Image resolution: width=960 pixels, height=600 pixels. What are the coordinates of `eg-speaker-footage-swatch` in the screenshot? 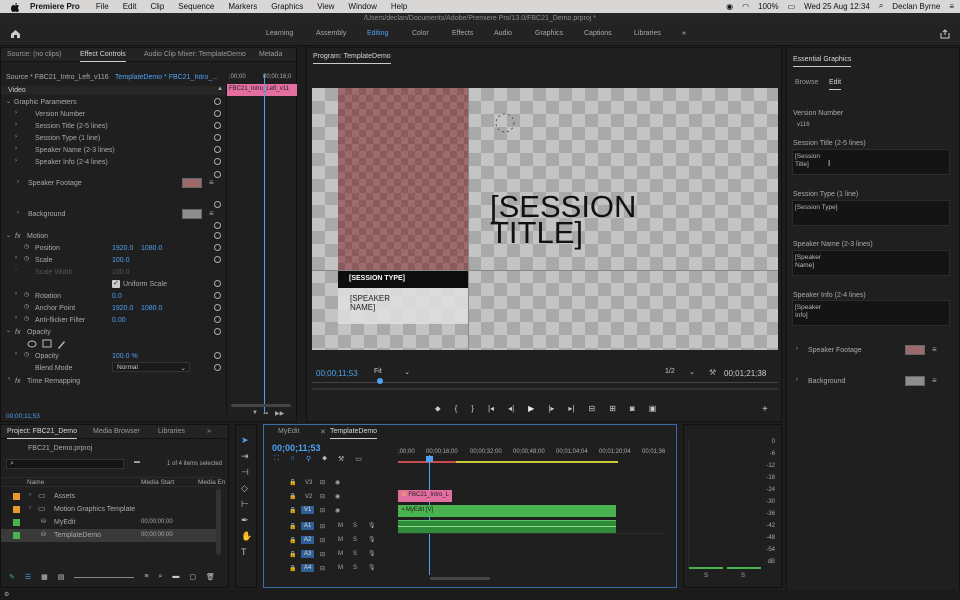 It's located at (915, 350).